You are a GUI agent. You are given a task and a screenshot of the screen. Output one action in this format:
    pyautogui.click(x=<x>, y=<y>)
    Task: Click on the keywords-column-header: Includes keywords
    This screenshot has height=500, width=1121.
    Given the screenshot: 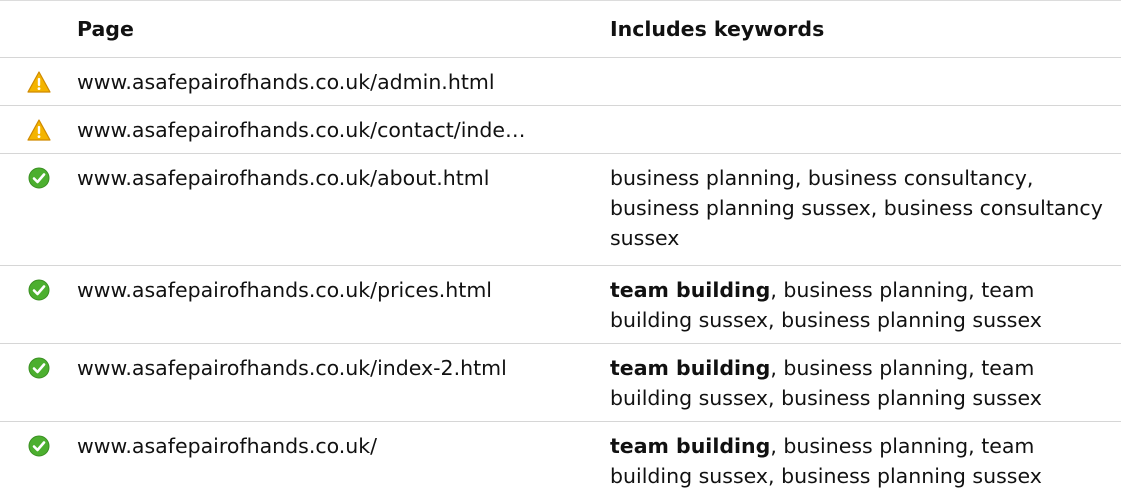 What is the action you would take?
    pyautogui.click(x=717, y=29)
    